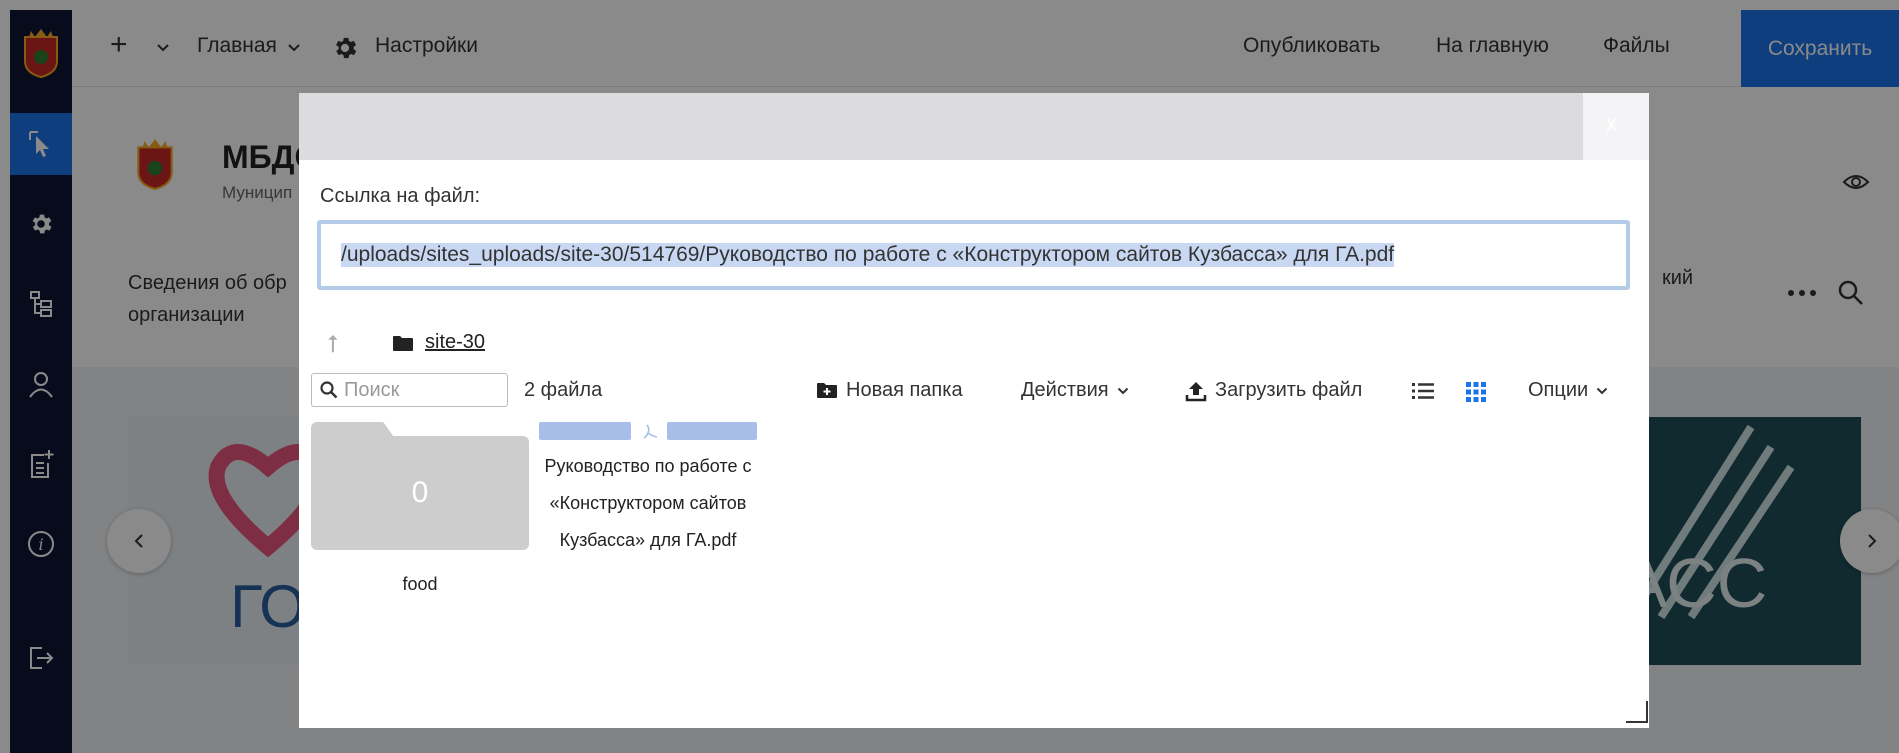 Image resolution: width=1899 pixels, height=753 pixels. What do you see at coordinates (827, 390) in the screenshot?
I see `folder-plus-icon` at bounding box center [827, 390].